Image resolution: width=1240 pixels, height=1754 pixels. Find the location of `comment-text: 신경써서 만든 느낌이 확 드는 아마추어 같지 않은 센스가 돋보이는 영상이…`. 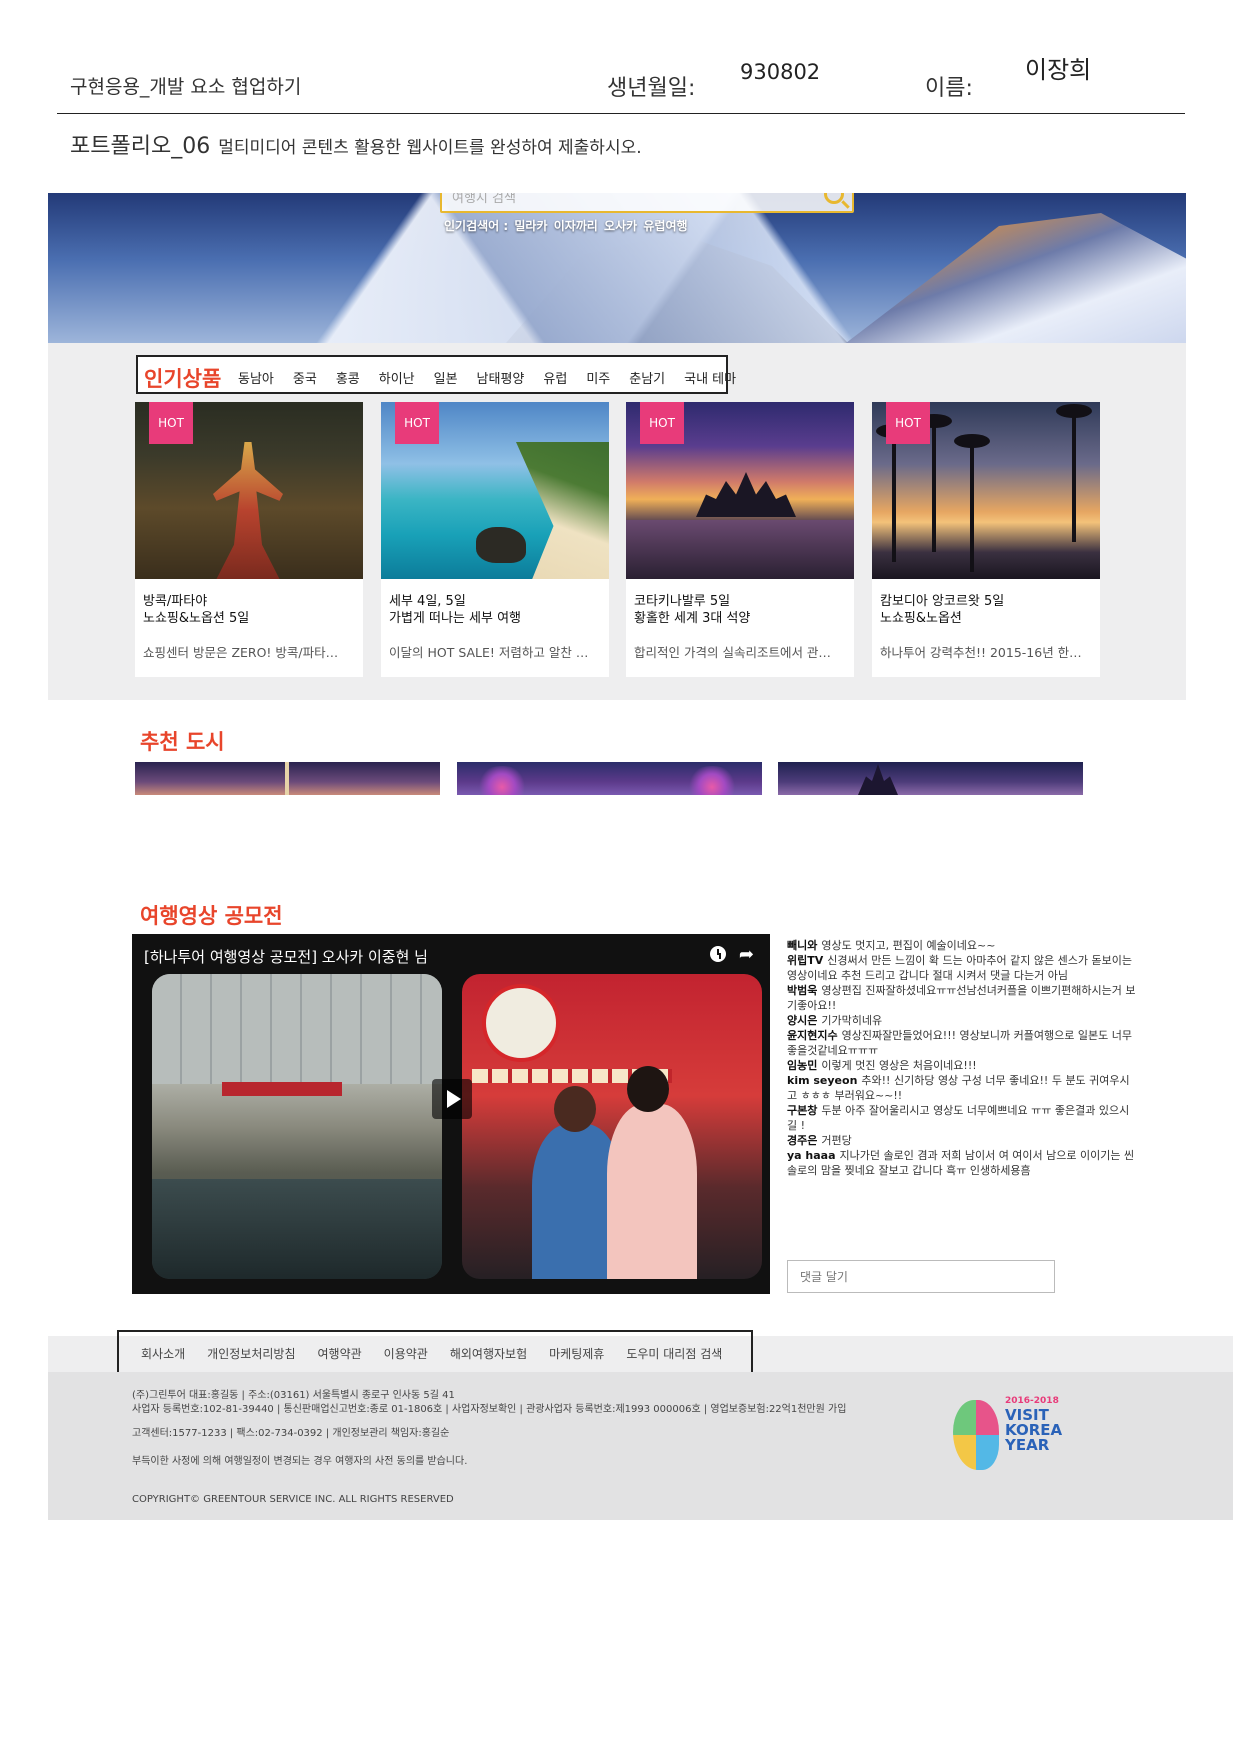

comment-text: 신경써서 만든 느낌이 확 드는 아마추어 같지 않은 센스가 돋보이는 영상이… is located at coordinates (959, 968).